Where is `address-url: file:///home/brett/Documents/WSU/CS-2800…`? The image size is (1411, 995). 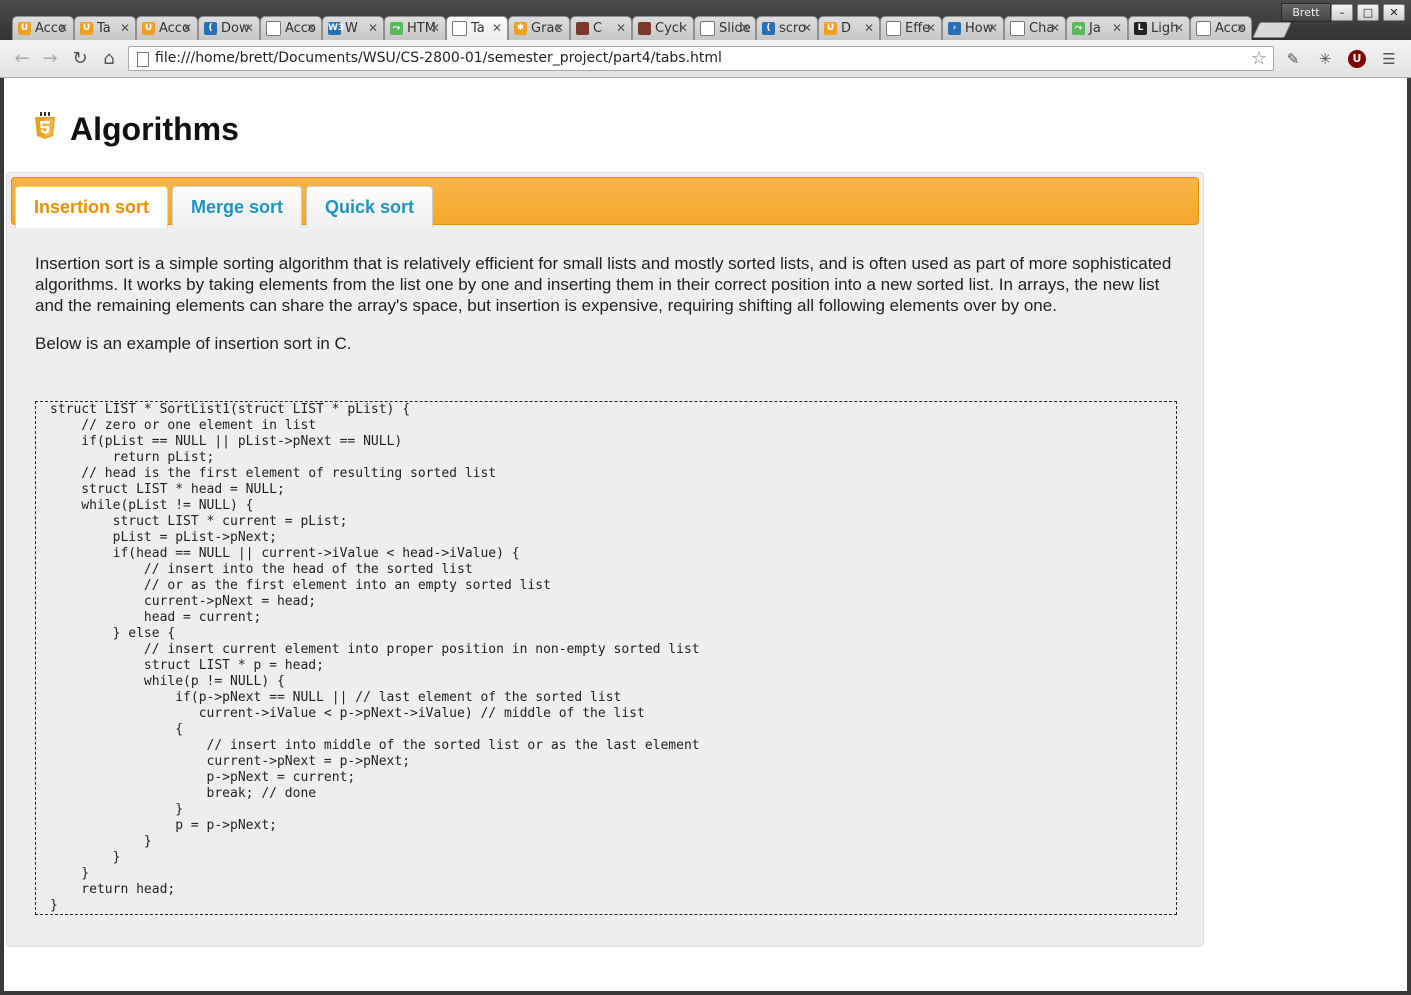
address-url: file:///home/brett/Documents/WSU/CS-2800… is located at coordinates (438, 58).